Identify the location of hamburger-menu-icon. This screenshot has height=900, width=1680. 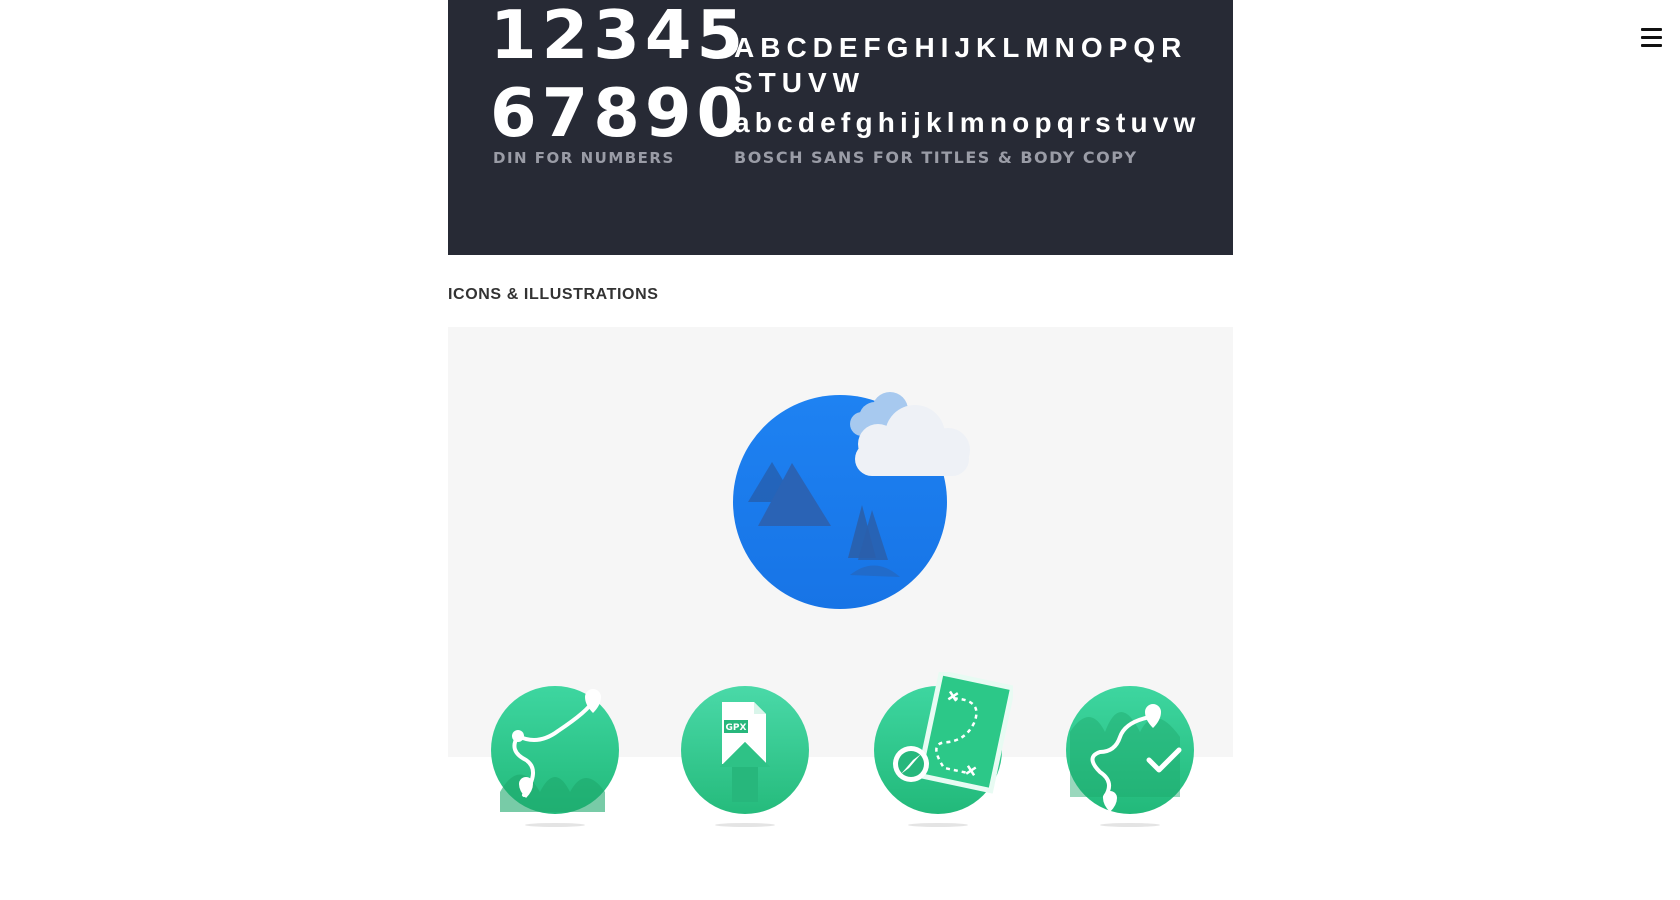
(1652, 38).